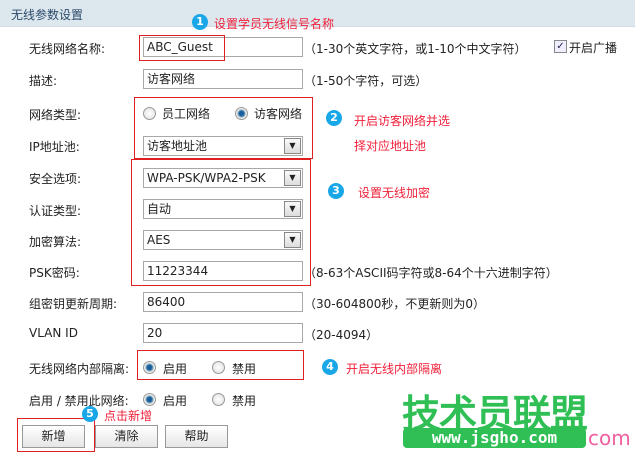 Image resolution: width=635 pixels, height=453 pixels. I want to click on annotation-text: 设置无线加密, so click(394, 193).